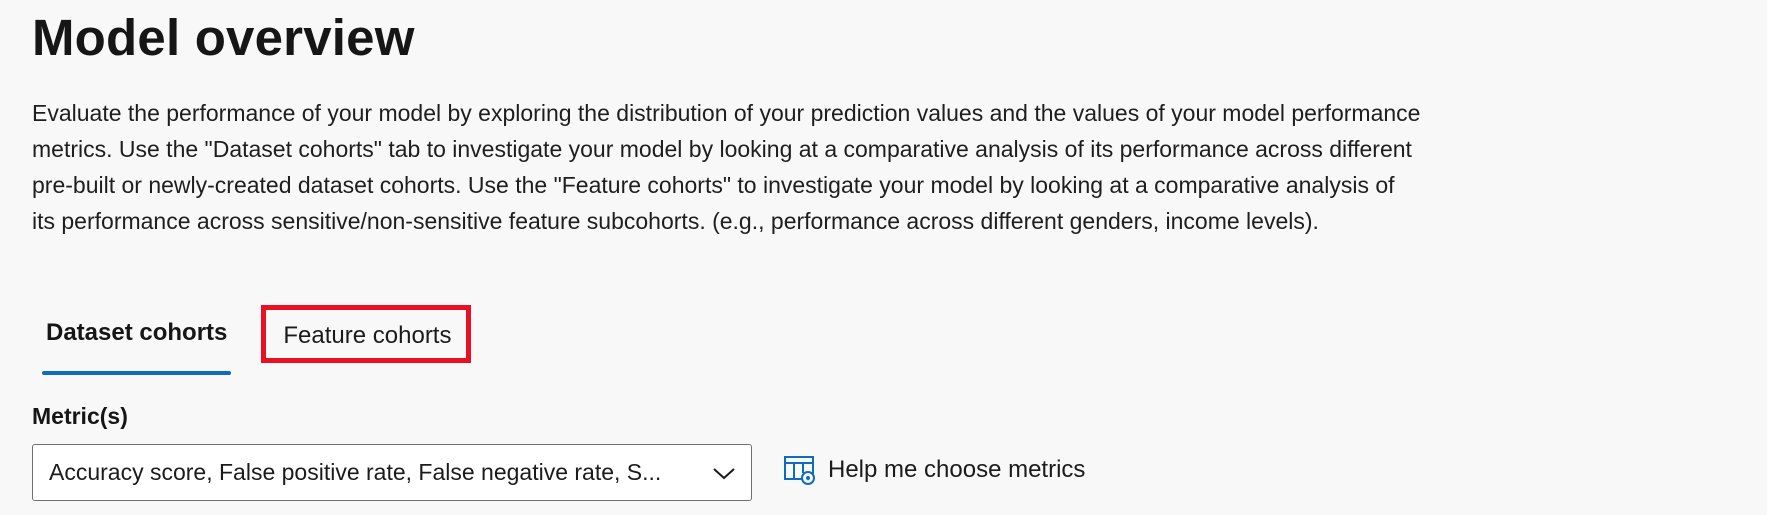  Describe the element at coordinates (799, 470) in the screenshot. I see `table-settings-icon` at that location.